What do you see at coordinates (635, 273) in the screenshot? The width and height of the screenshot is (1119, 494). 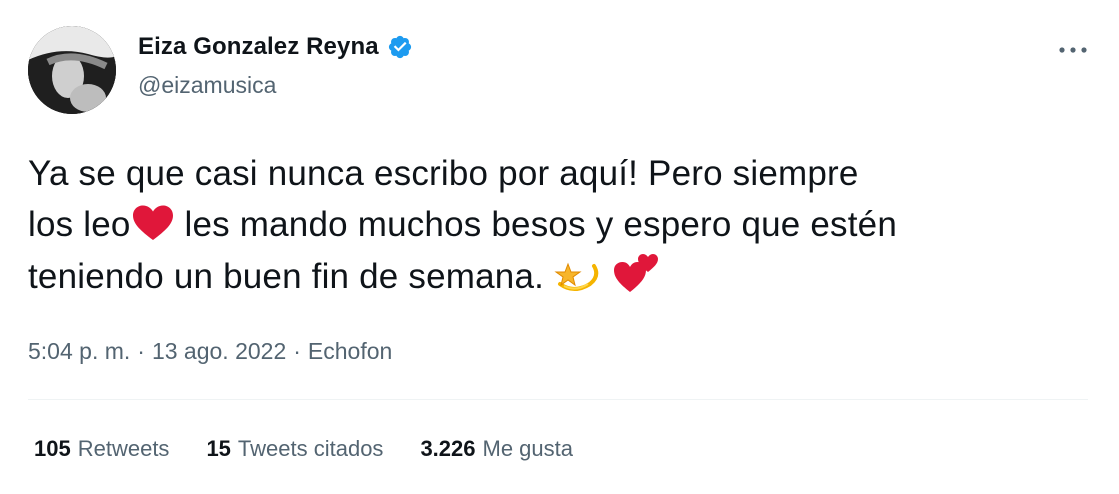 I see `two-hearts-emoji-icon` at bounding box center [635, 273].